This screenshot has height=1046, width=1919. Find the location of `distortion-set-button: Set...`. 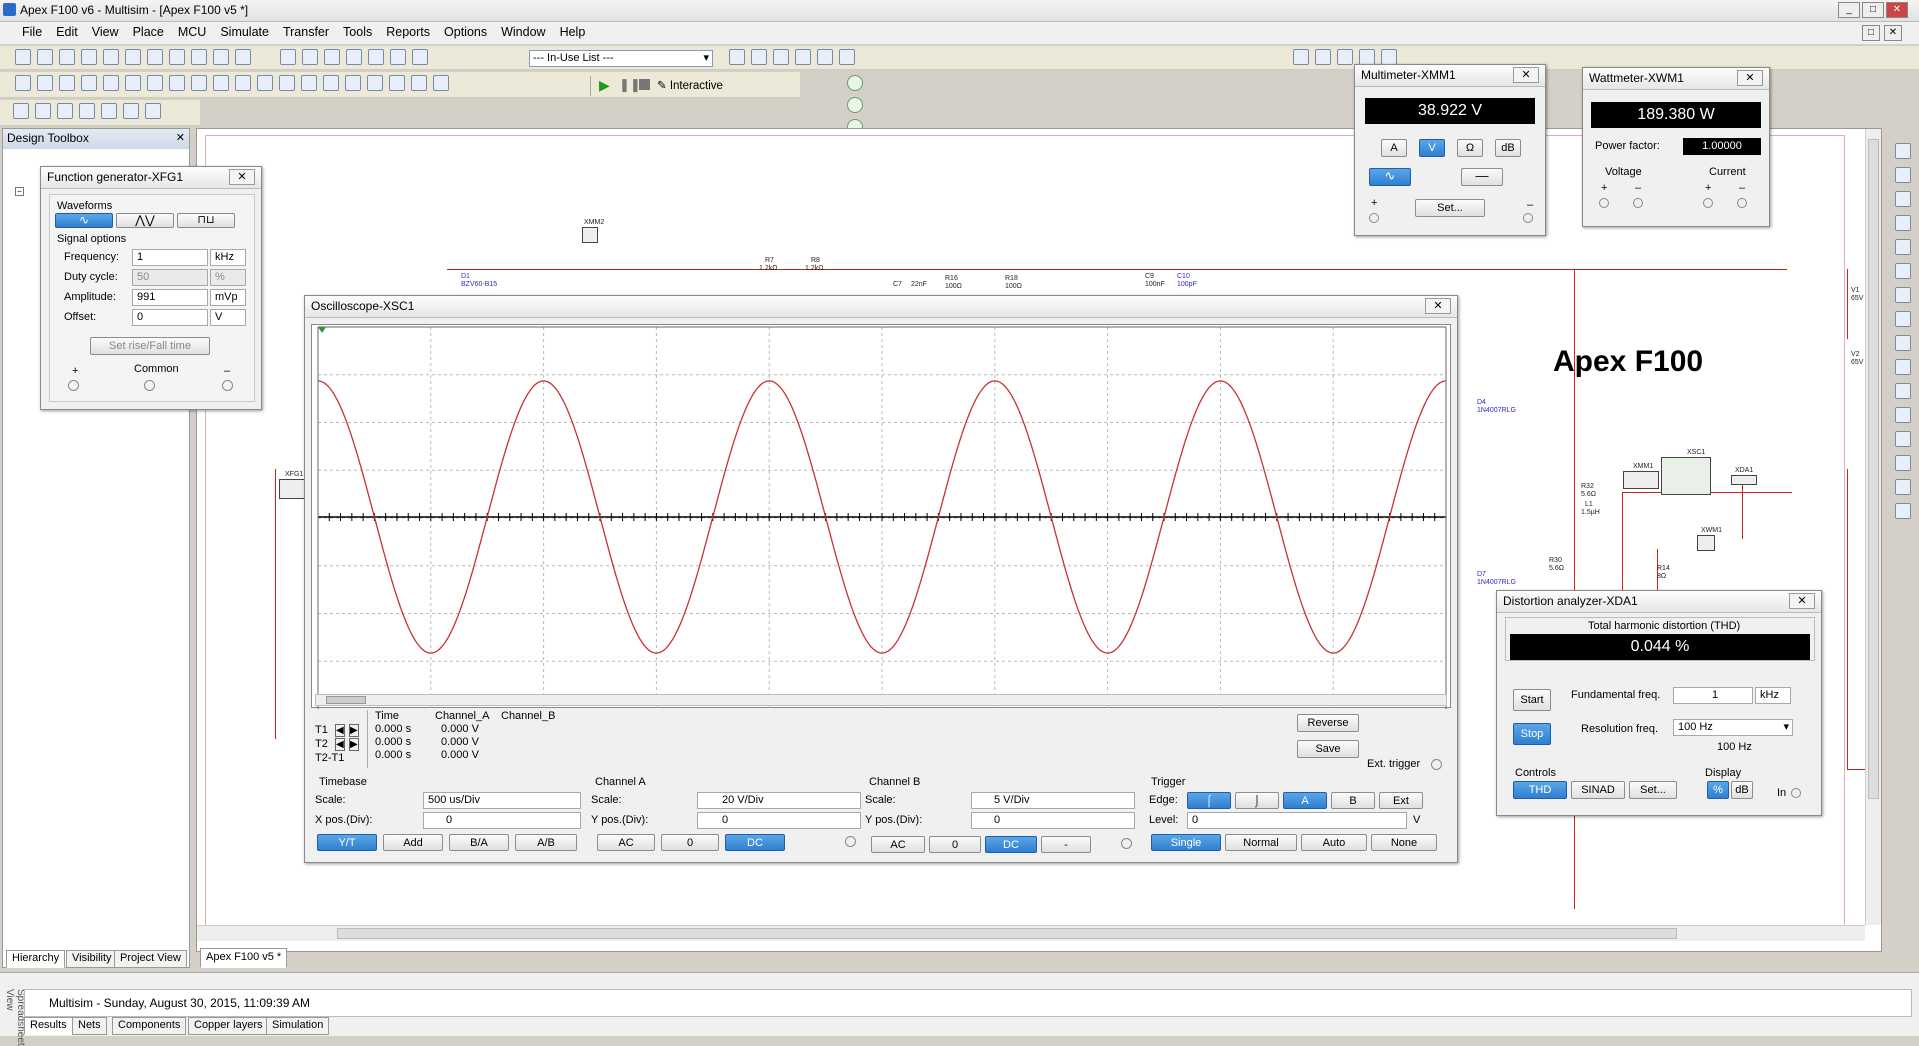

distortion-set-button: Set... is located at coordinates (1653, 790).